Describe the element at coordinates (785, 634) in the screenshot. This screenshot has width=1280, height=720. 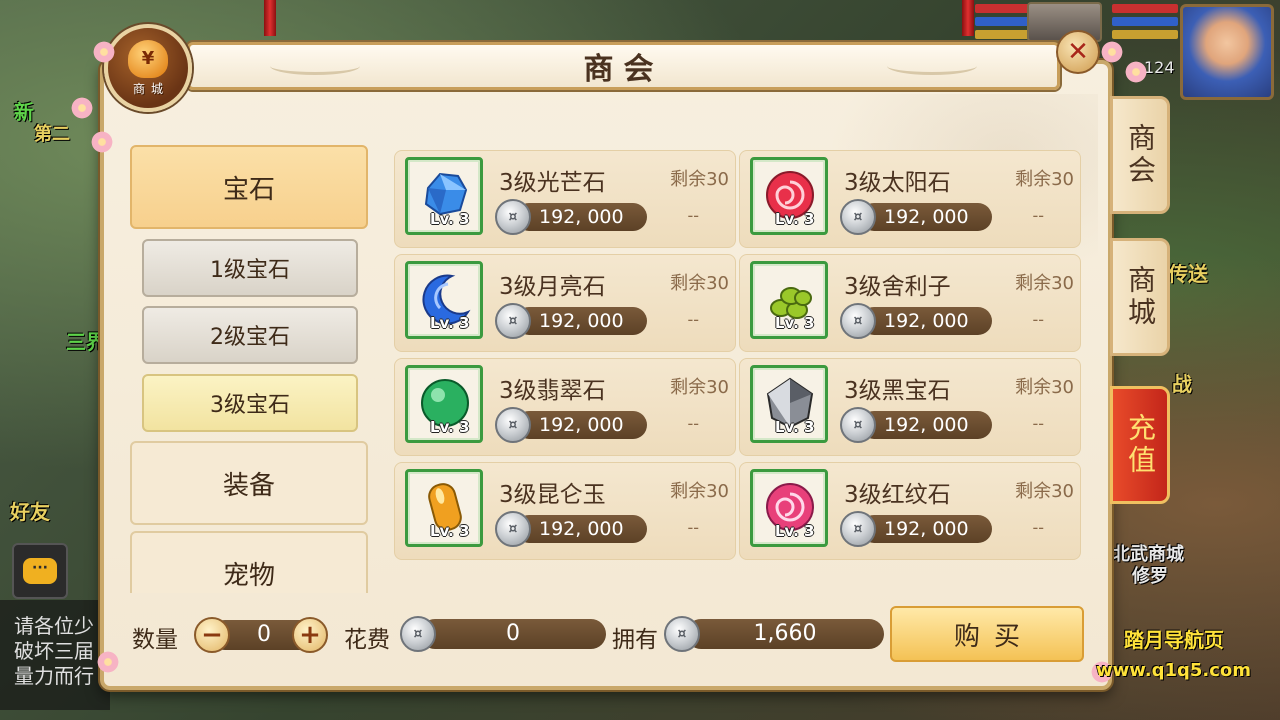
I see `owned-value: 1,660` at that location.